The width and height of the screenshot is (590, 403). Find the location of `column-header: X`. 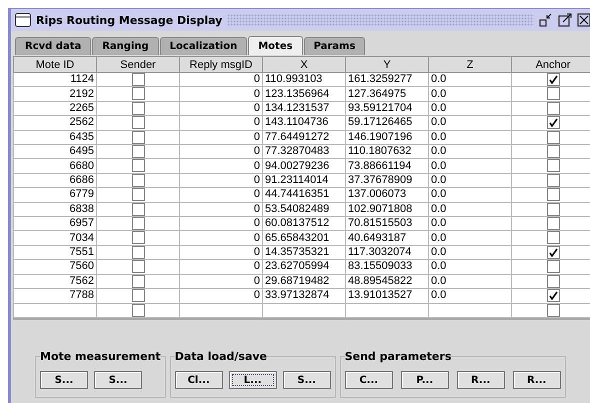

column-header: X is located at coordinates (304, 64).